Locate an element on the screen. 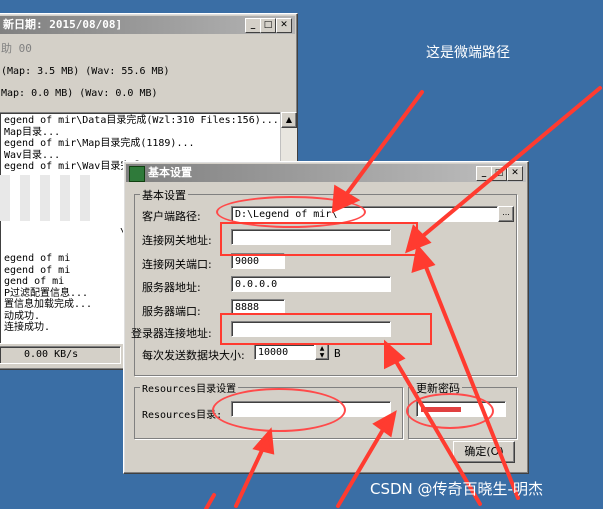 This screenshot has width=603, height=509. block-size-stepper: ▲ ▼ is located at coordinates (322, 352).